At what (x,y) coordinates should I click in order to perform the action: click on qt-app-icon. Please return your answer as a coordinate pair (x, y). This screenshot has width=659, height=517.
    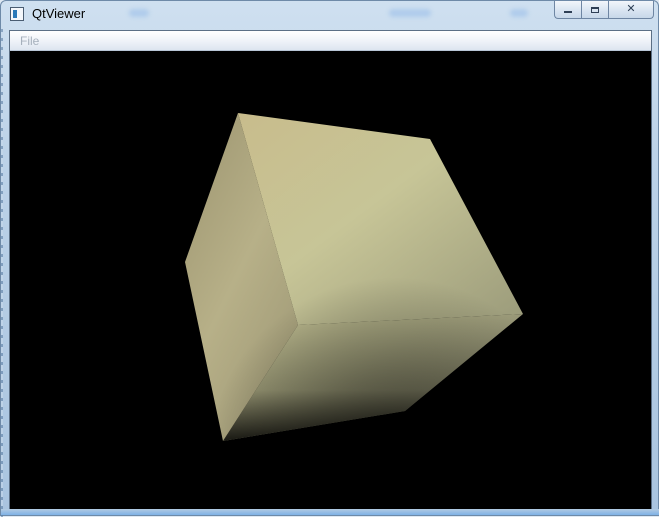
    Looking at the image, I should click on (17, 14).